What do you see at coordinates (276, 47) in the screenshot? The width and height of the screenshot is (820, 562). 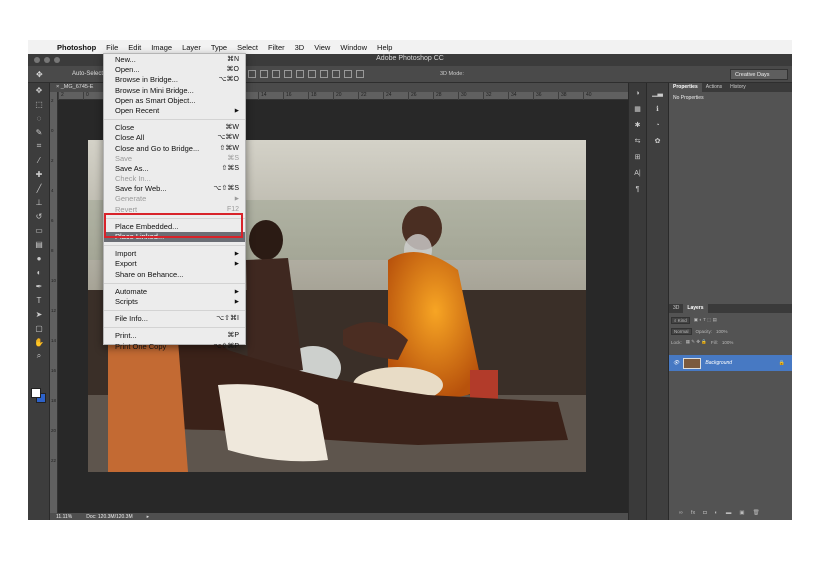 I see `menu-filter: Filter` at bounding box center [276, 47].